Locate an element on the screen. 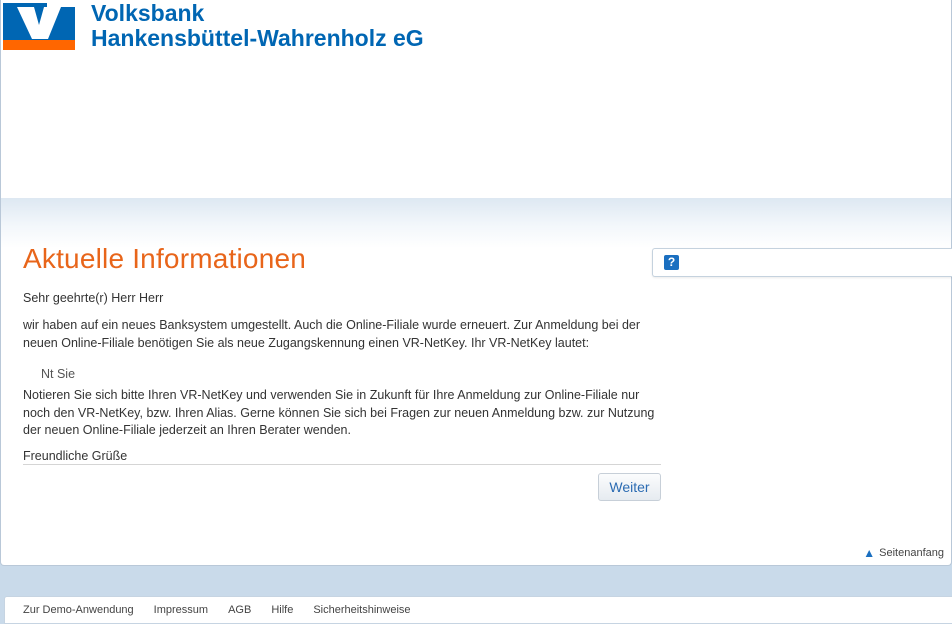  footer-link-impressum: Impressum is located at coordinates (181, 610).